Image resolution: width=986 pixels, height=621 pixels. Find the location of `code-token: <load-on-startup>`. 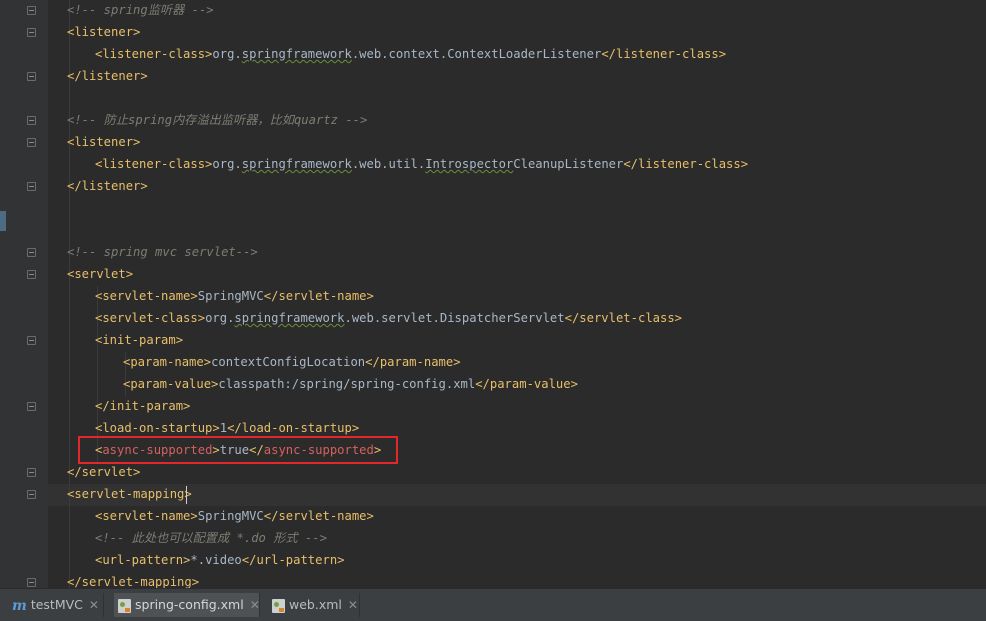

code-token: <load-on-startup> is located at coordinates (157, 428).